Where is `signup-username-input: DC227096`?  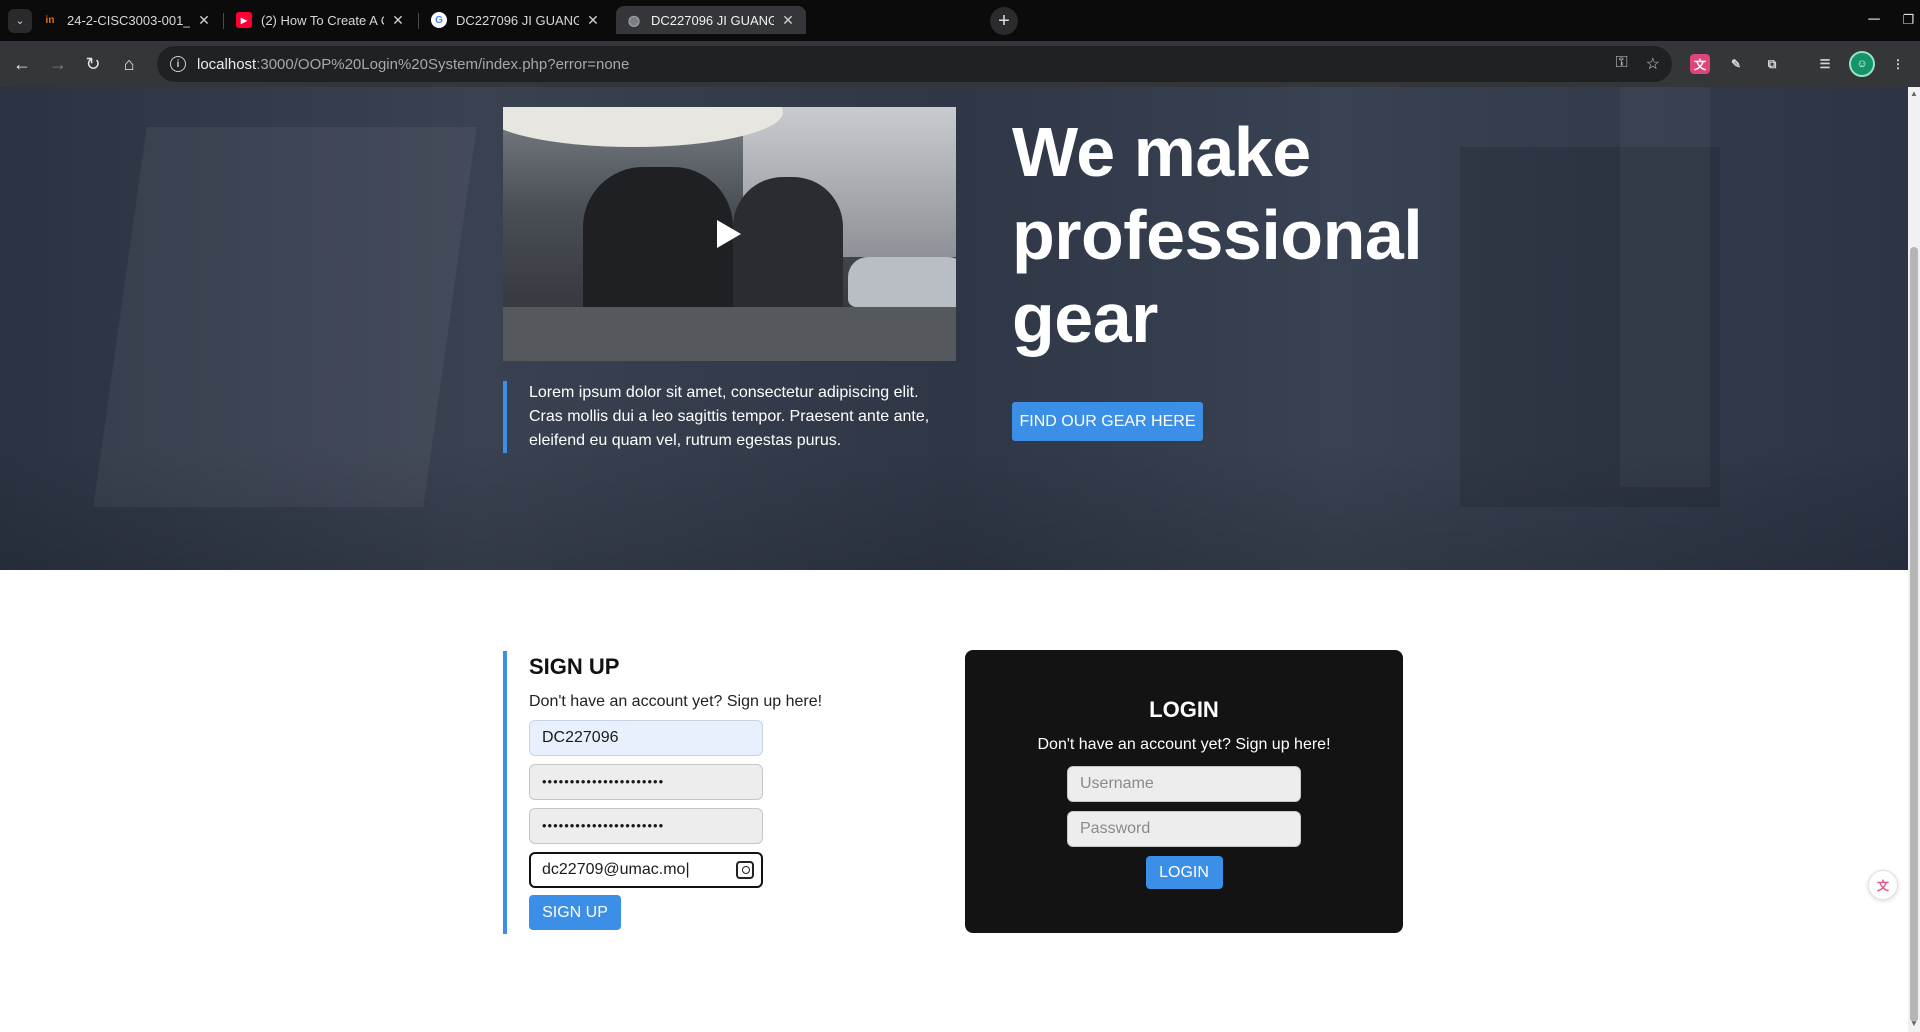
signup-username-input: DC227096 is located at coordinates (646, 738).